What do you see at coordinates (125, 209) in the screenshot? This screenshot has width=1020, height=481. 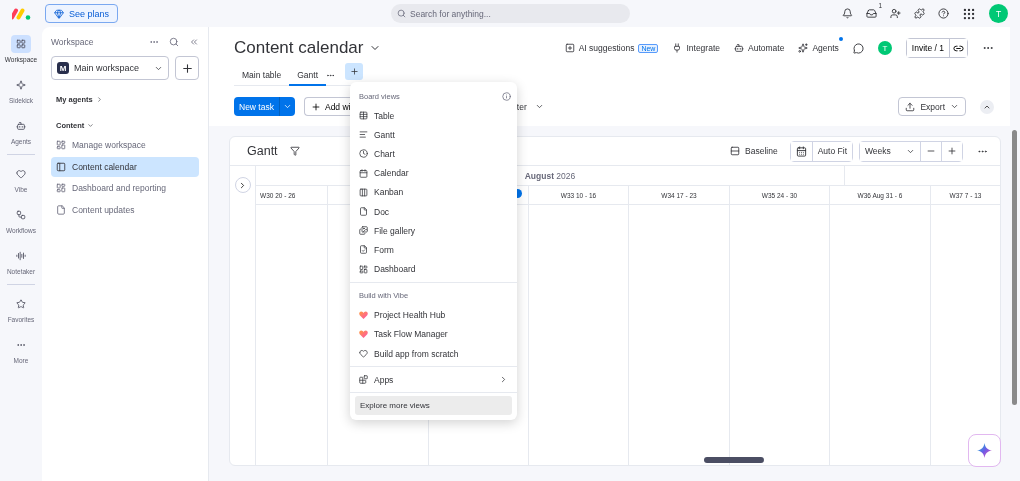 I see `sidebar-item: Content updates` at bounding box center [125, 209].